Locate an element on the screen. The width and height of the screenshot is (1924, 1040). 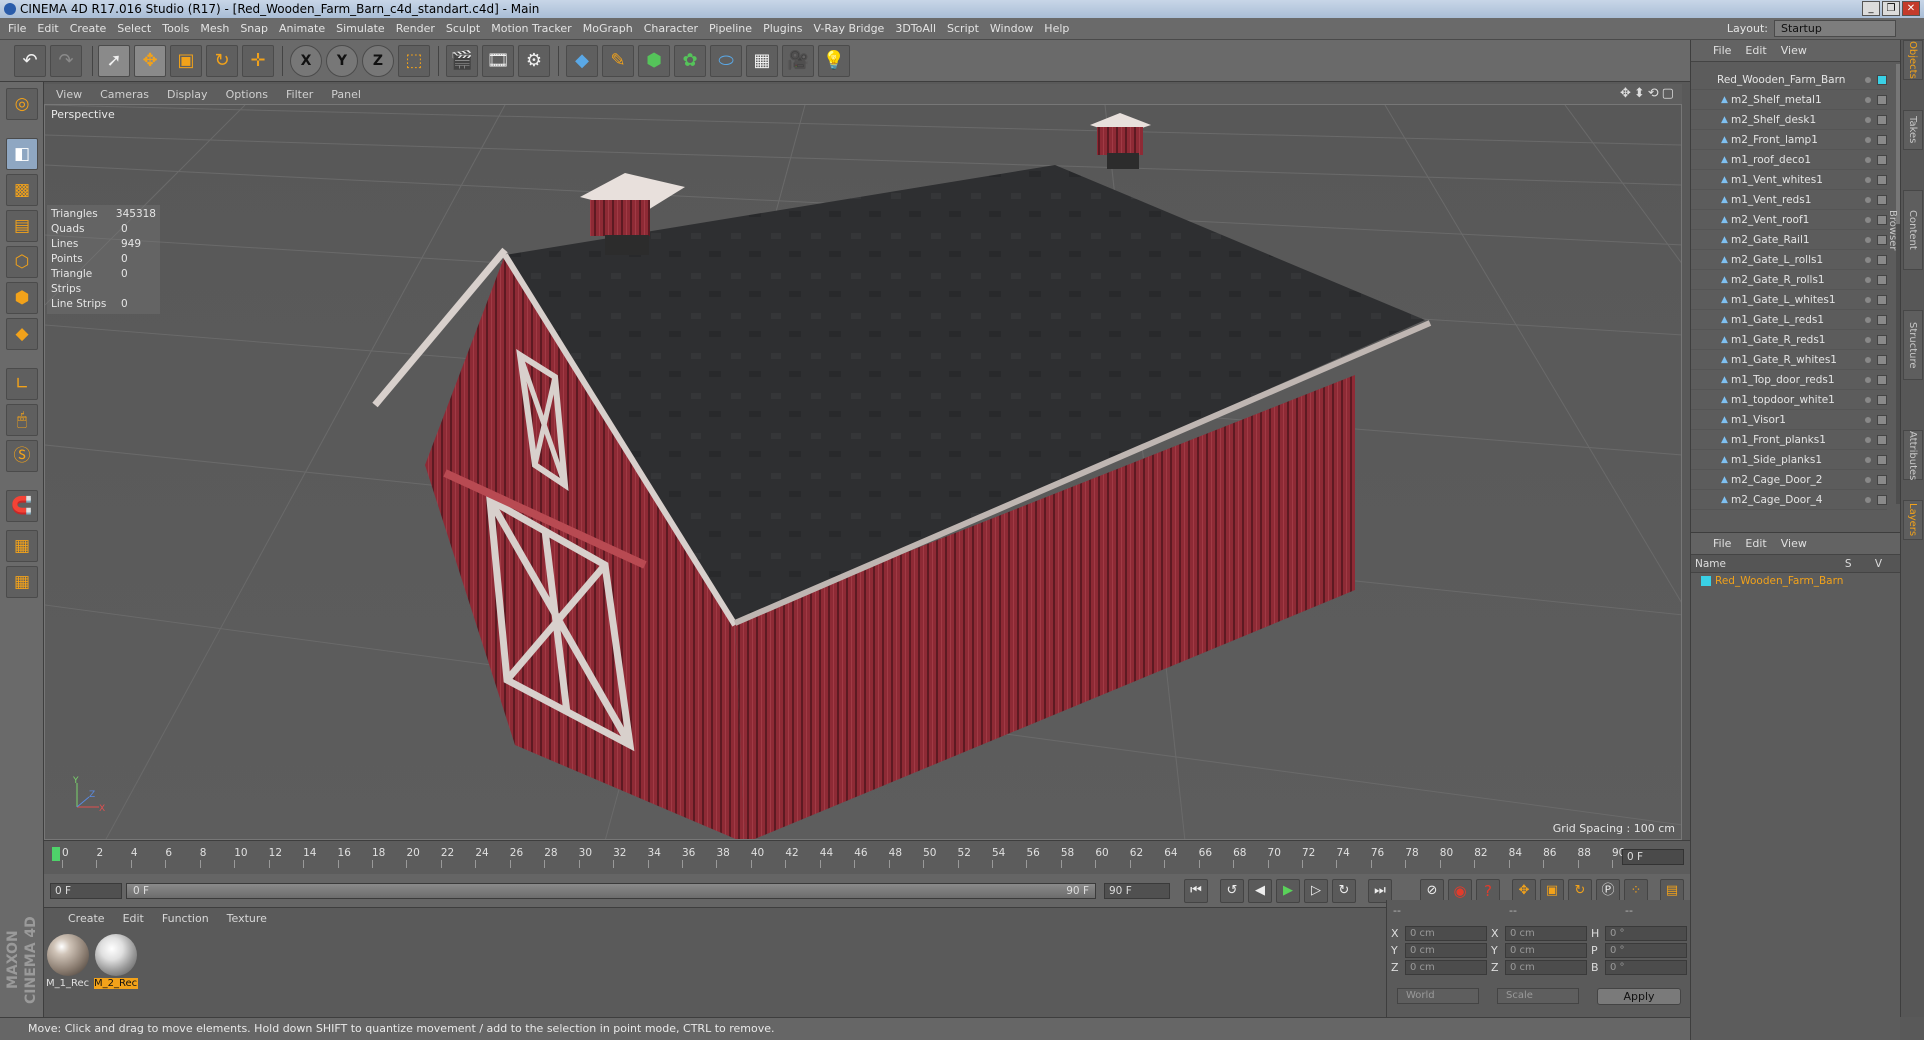
menu-create: Create is located at coordinates (88, 28).